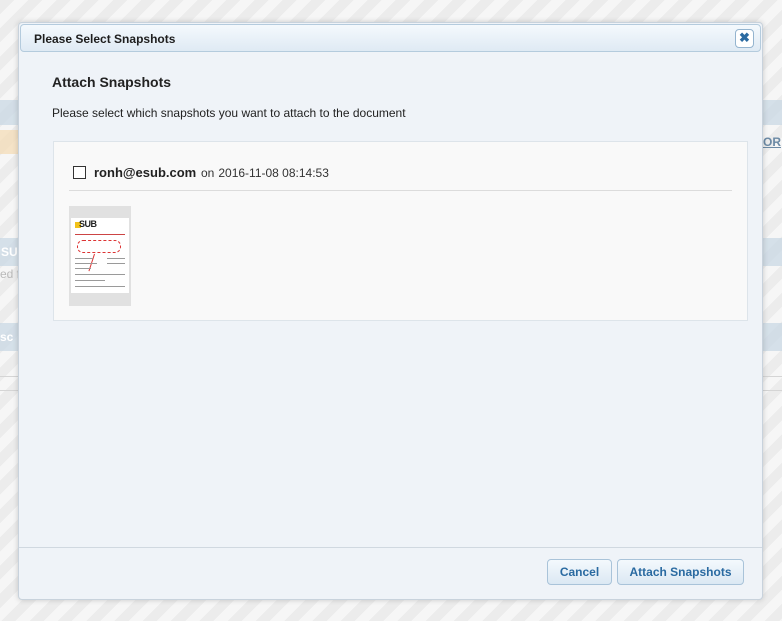 The width and height of the screenshot is (782, 621). What do you see at coordinates (680, 572) in the screenshot?
I see `attach-snapshots-button: Attach Snapshots` at bounding box center [680, 572].